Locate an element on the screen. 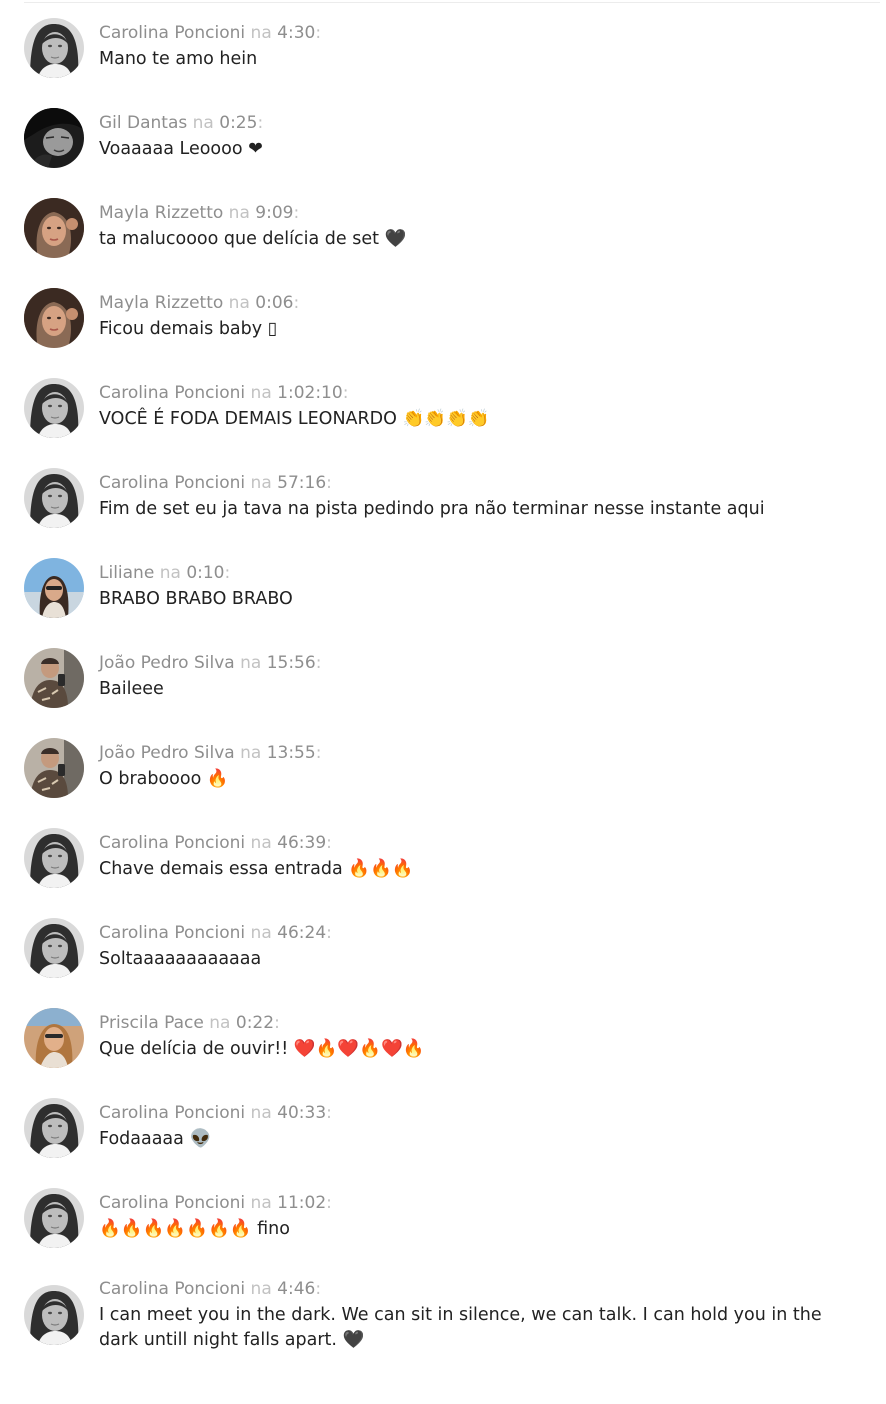 The width and height of the screenshot is (886, 1404). comment-text: Voaaaaa Leoooo ❤ is located at coordinates (181, 149).